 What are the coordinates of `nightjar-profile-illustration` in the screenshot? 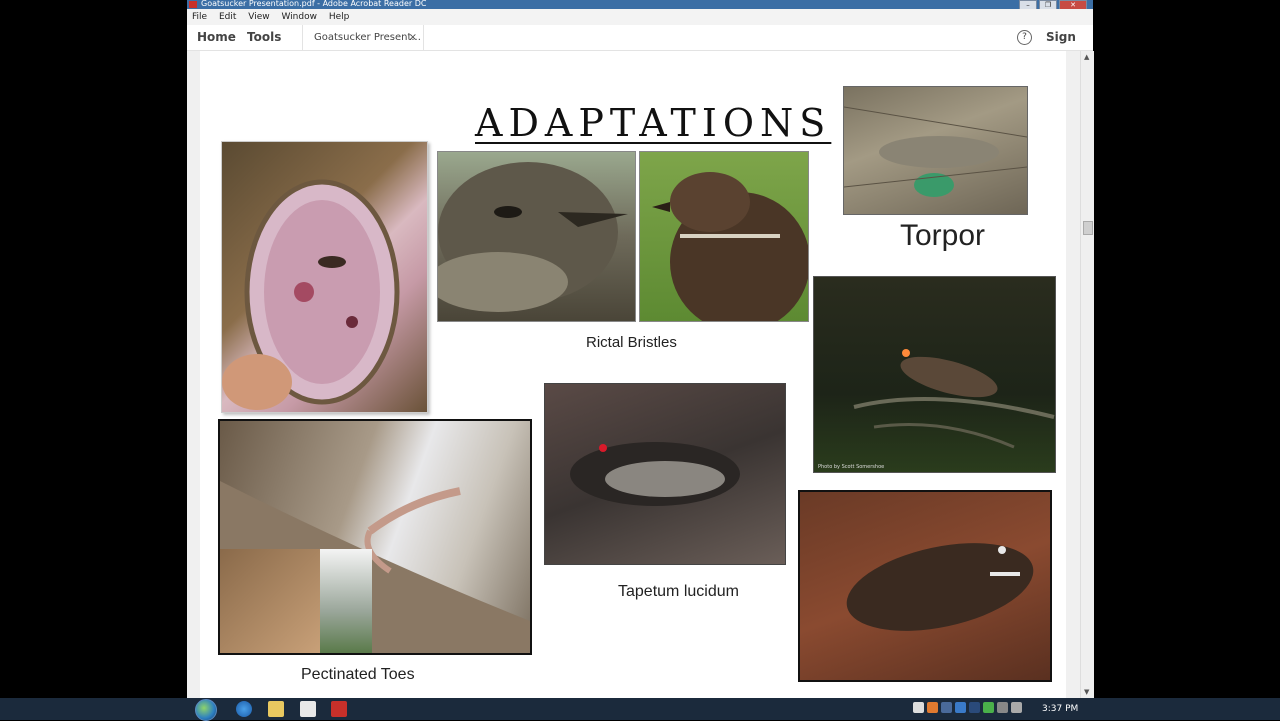 It's located at (730, 246).